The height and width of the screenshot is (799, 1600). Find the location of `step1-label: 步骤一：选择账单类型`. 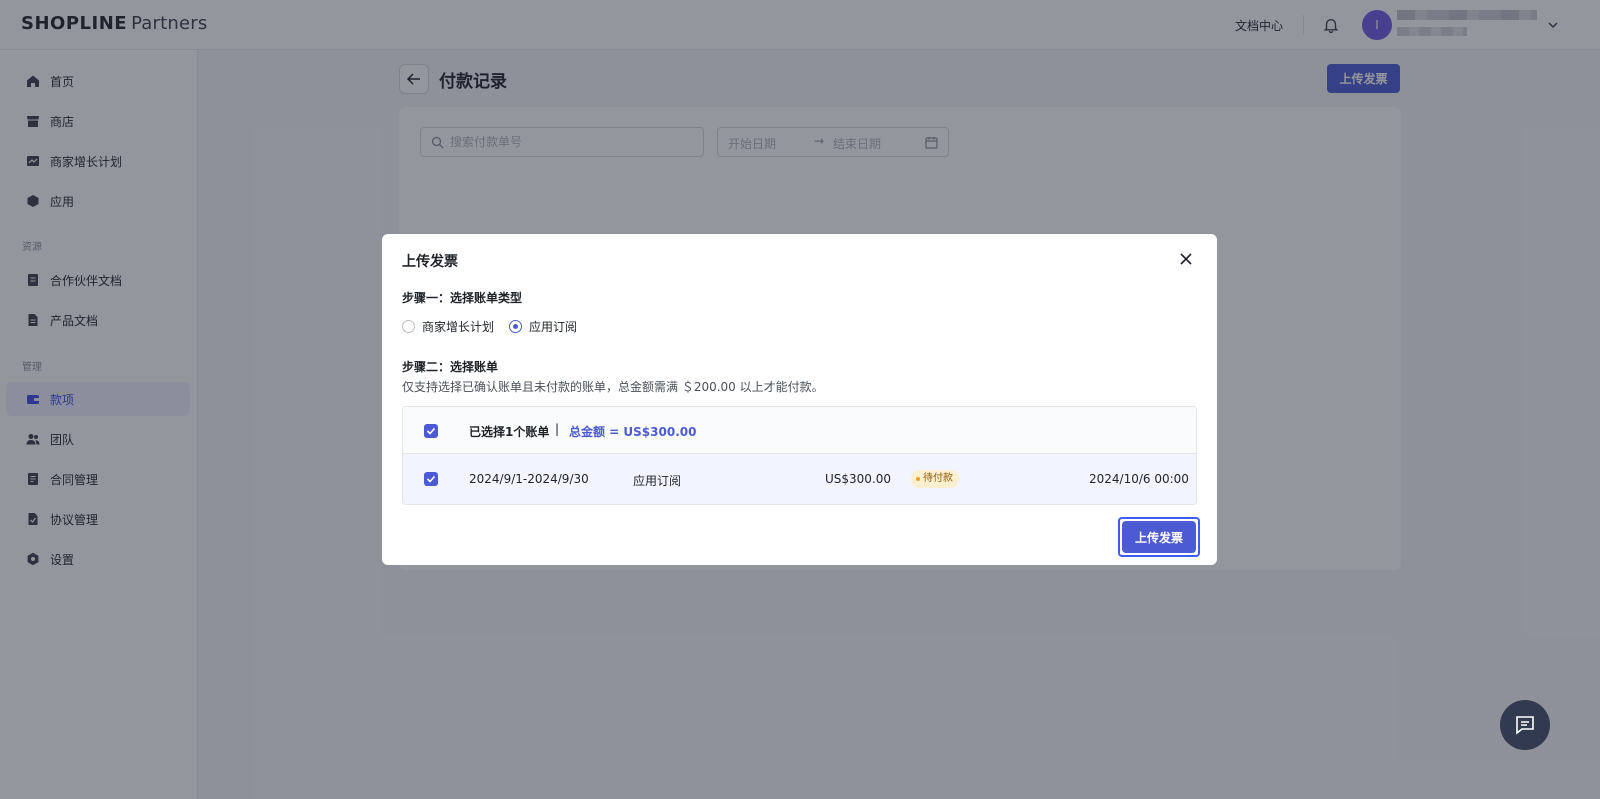

step1-label: 步骤一：选择账单类型 is located at coordinates (462, 298).